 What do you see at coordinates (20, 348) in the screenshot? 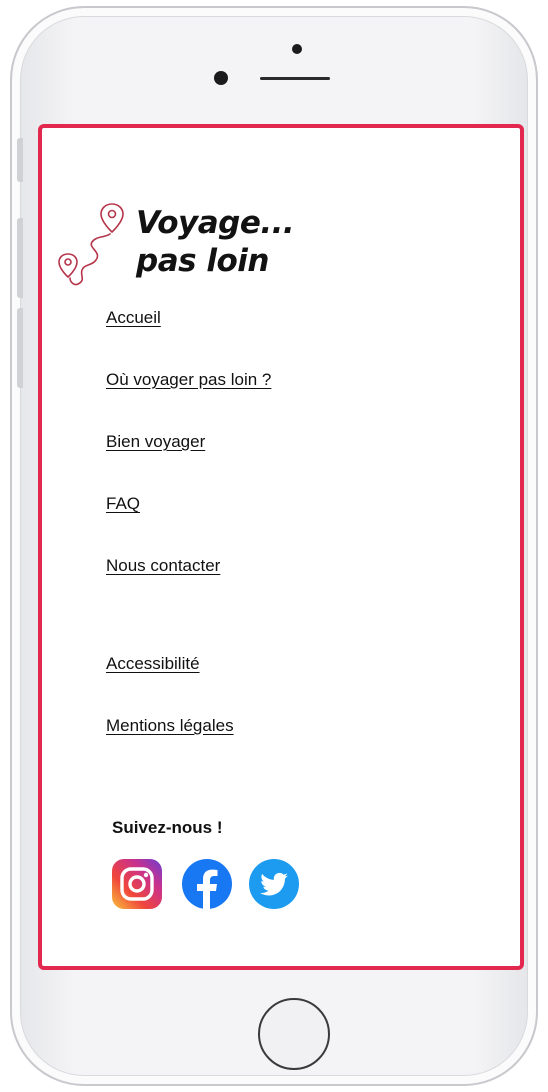
I see `volume-down-button` at bounding box center [20, 348].